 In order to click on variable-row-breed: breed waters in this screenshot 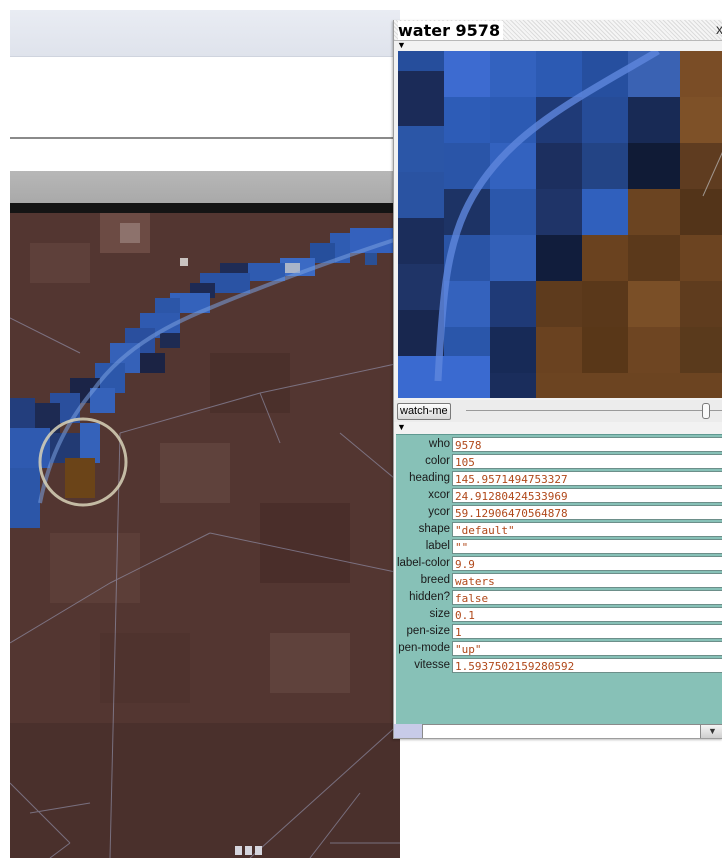, I will do `click(559, 581)`.